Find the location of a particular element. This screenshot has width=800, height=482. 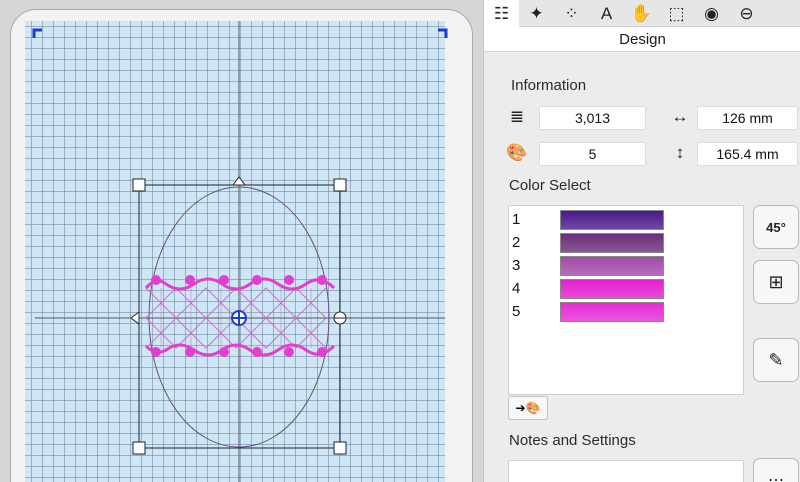

information-label: Information is located at coordinates (549, 85).